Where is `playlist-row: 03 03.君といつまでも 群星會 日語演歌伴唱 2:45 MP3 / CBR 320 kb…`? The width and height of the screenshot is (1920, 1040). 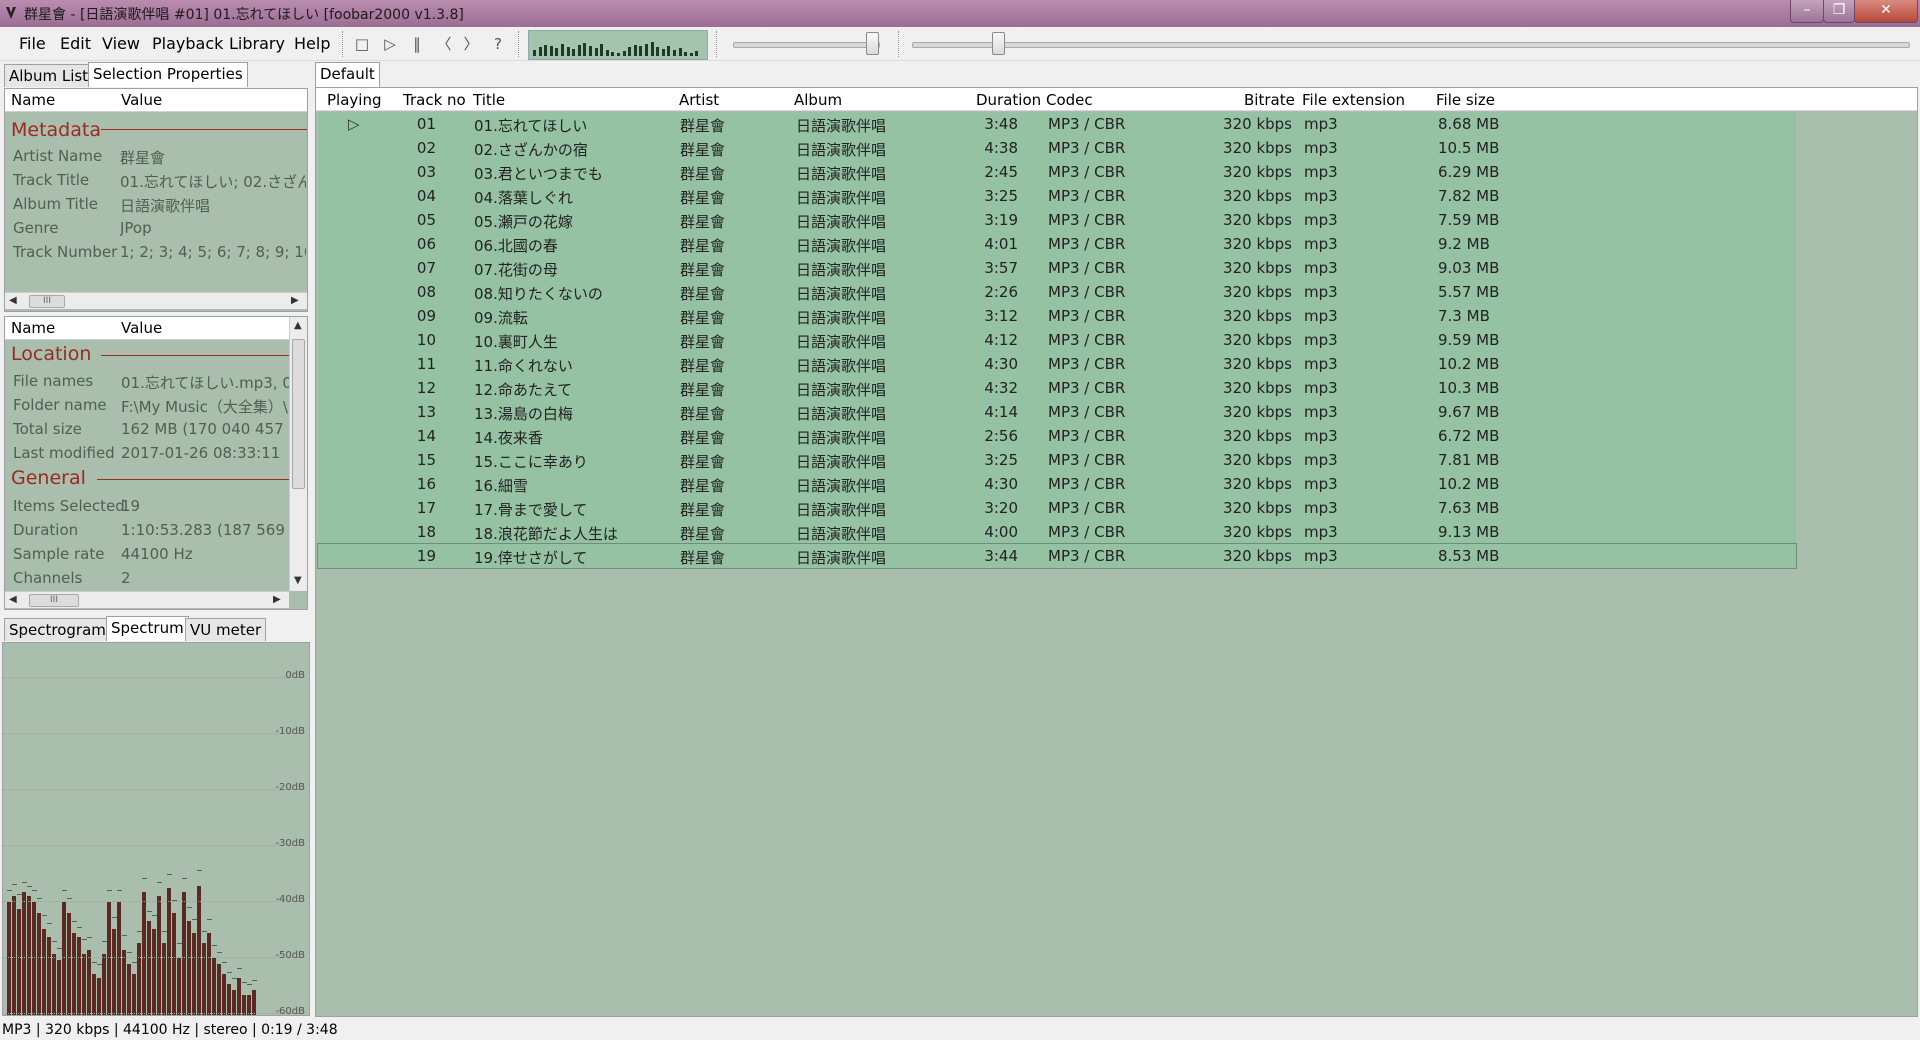 playlist-row: 03 03.君といつまでも 群星會 日語演歌伴唱 2:45 MP3 / CBR 320 kb… is located at coordinates (1057, 172).